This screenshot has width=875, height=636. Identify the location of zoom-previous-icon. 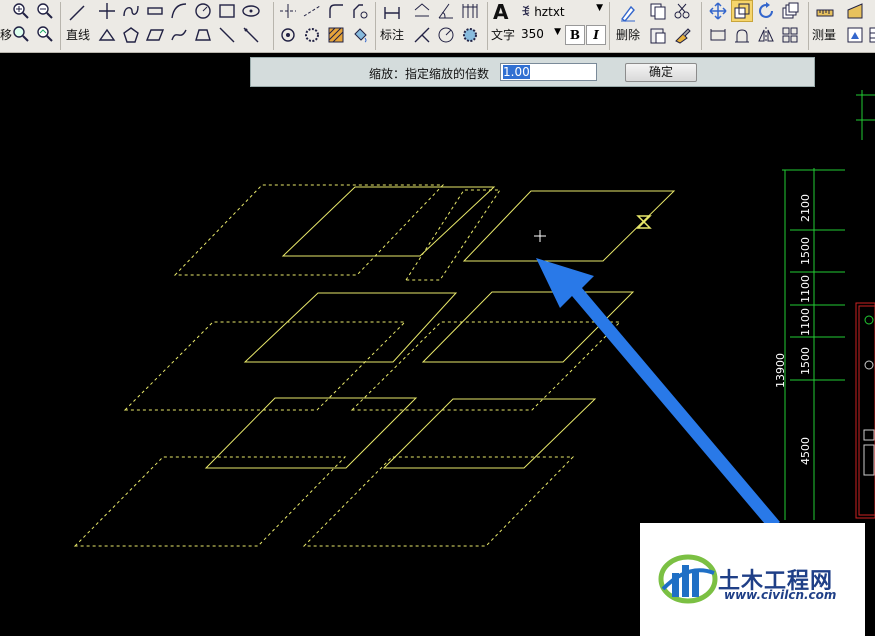
(45, 34).